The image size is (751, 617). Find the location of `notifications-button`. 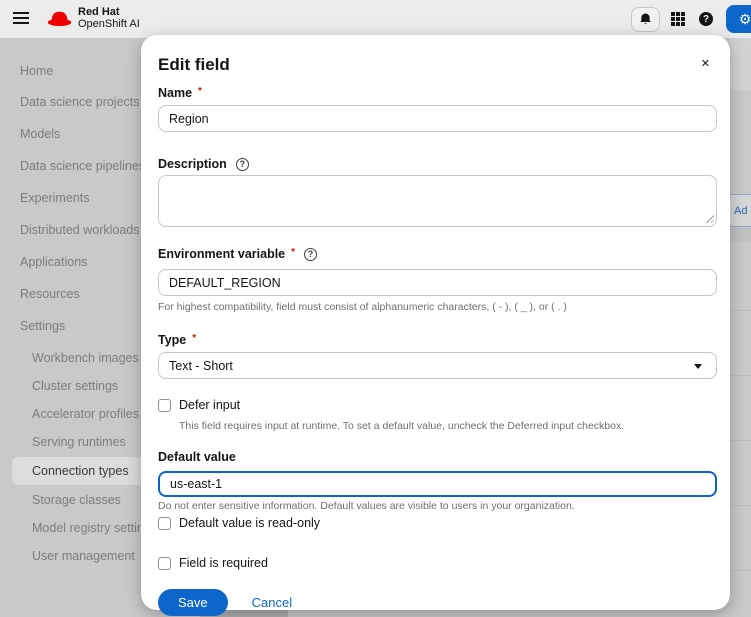

notifications-button is located at coordinates (645, 19).